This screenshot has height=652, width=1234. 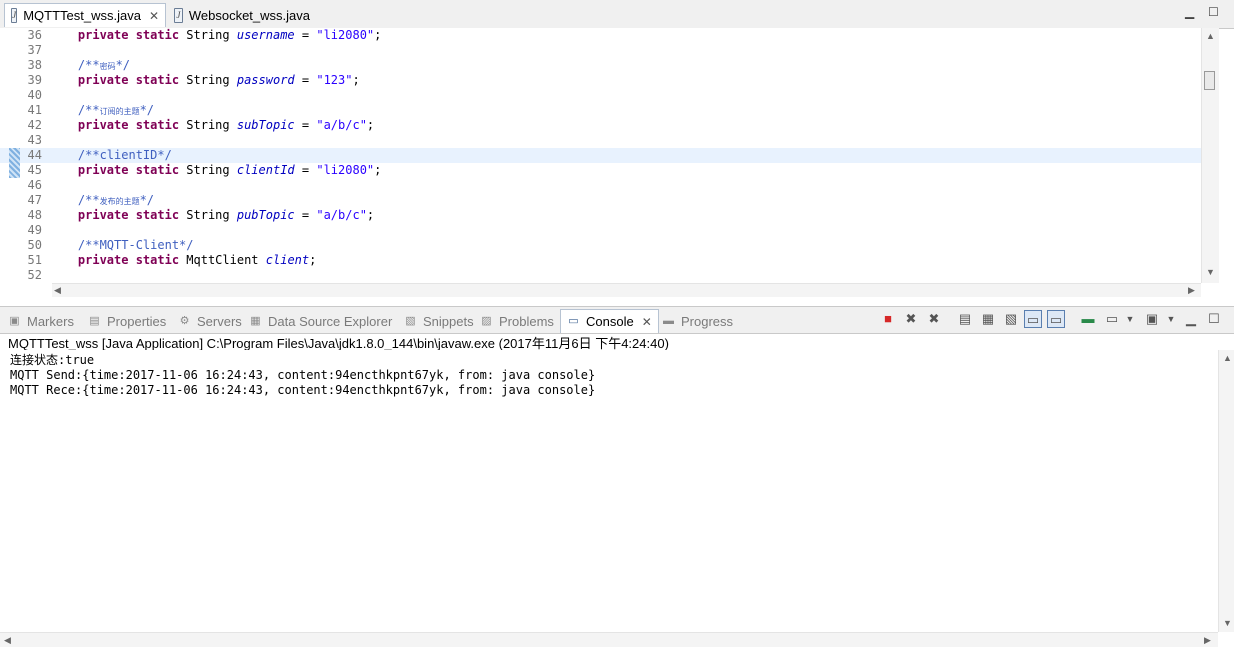 I want to click on show-on-output-icon: ▭, so click(x=1033, y=319).